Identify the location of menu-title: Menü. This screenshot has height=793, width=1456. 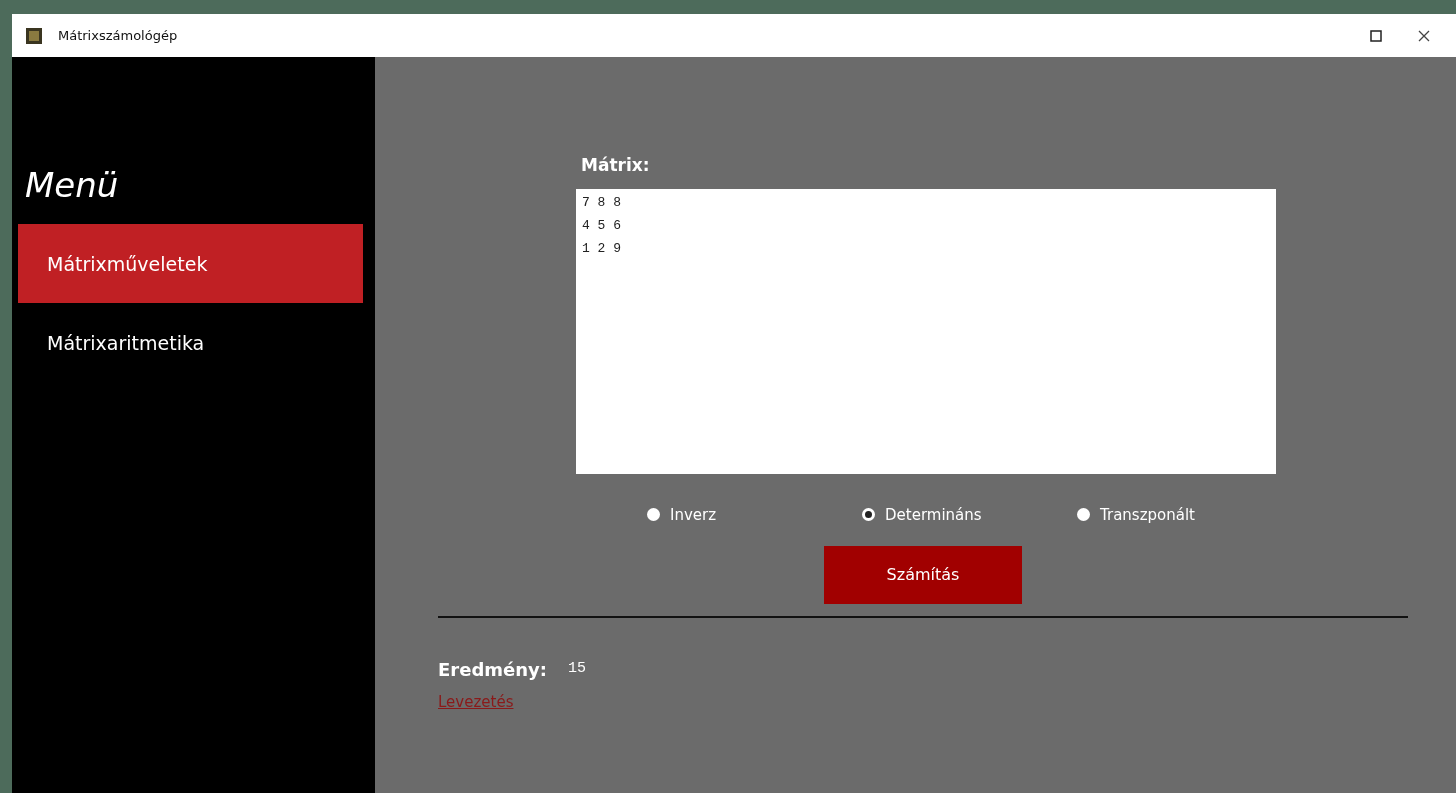
(72, 185).